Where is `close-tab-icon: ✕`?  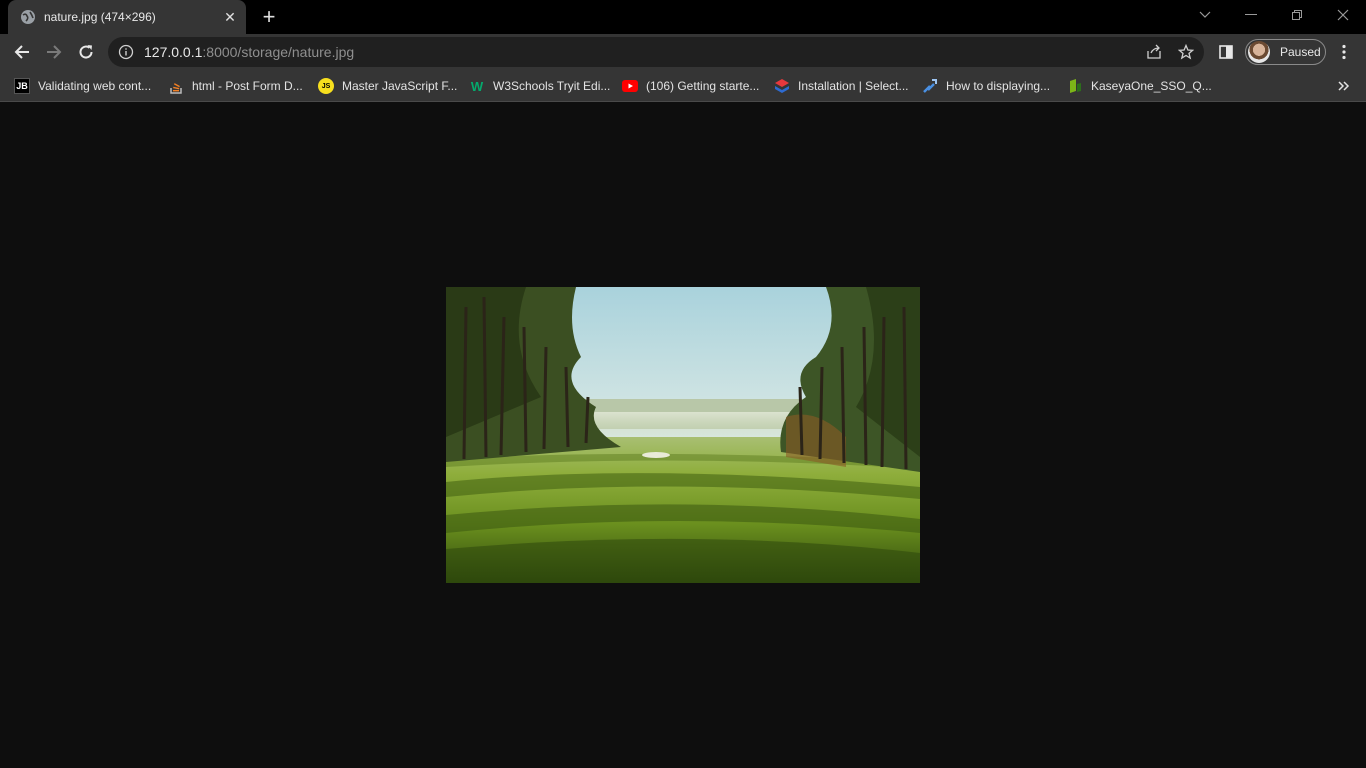
close-tab-icon: ✕ is located at coordinates (230, 17).